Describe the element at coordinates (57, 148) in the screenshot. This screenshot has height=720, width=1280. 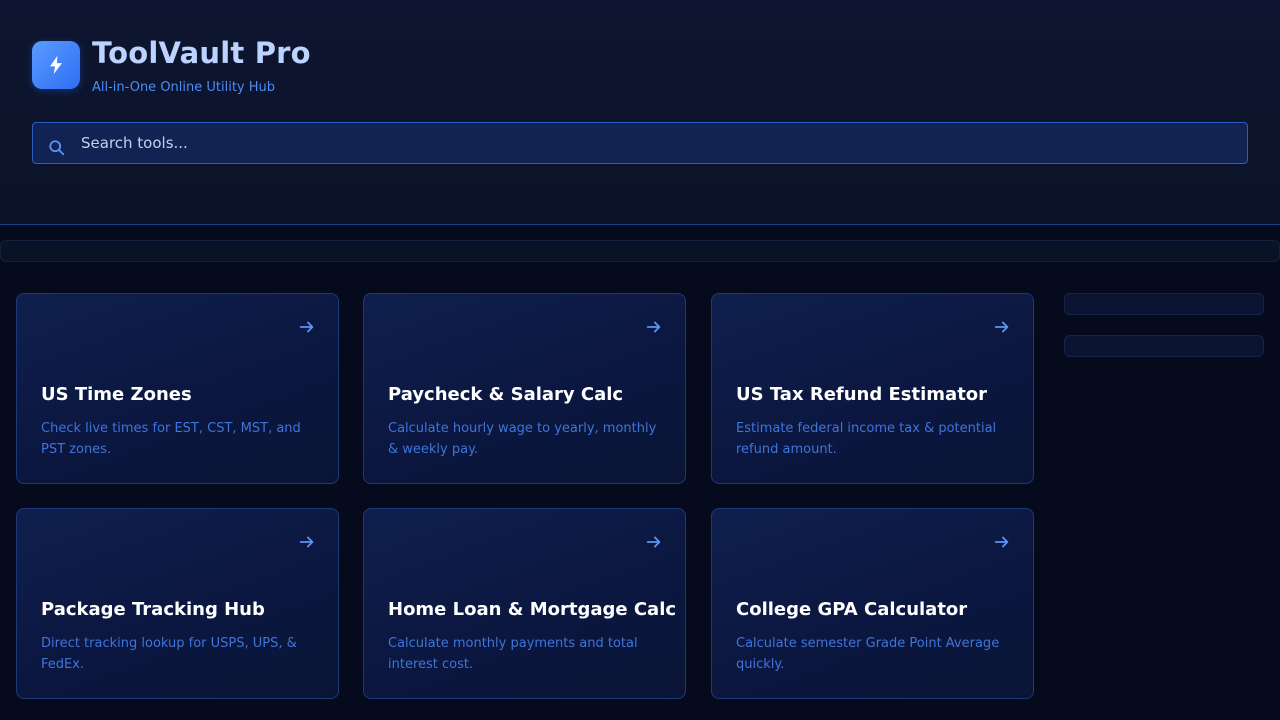
I see `search-icon` at that location.